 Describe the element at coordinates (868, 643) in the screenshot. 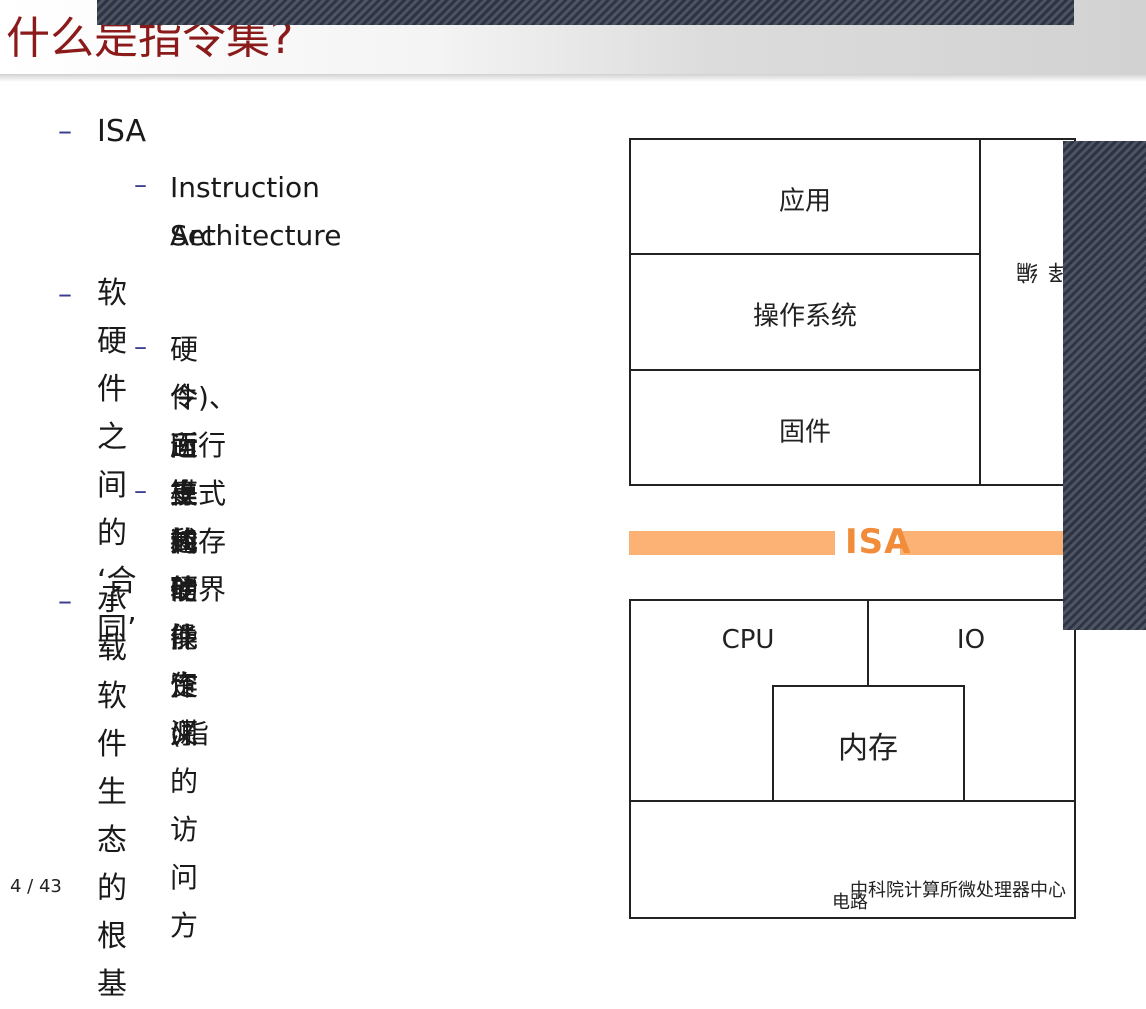

I see `cpu-io-divider` at that location.